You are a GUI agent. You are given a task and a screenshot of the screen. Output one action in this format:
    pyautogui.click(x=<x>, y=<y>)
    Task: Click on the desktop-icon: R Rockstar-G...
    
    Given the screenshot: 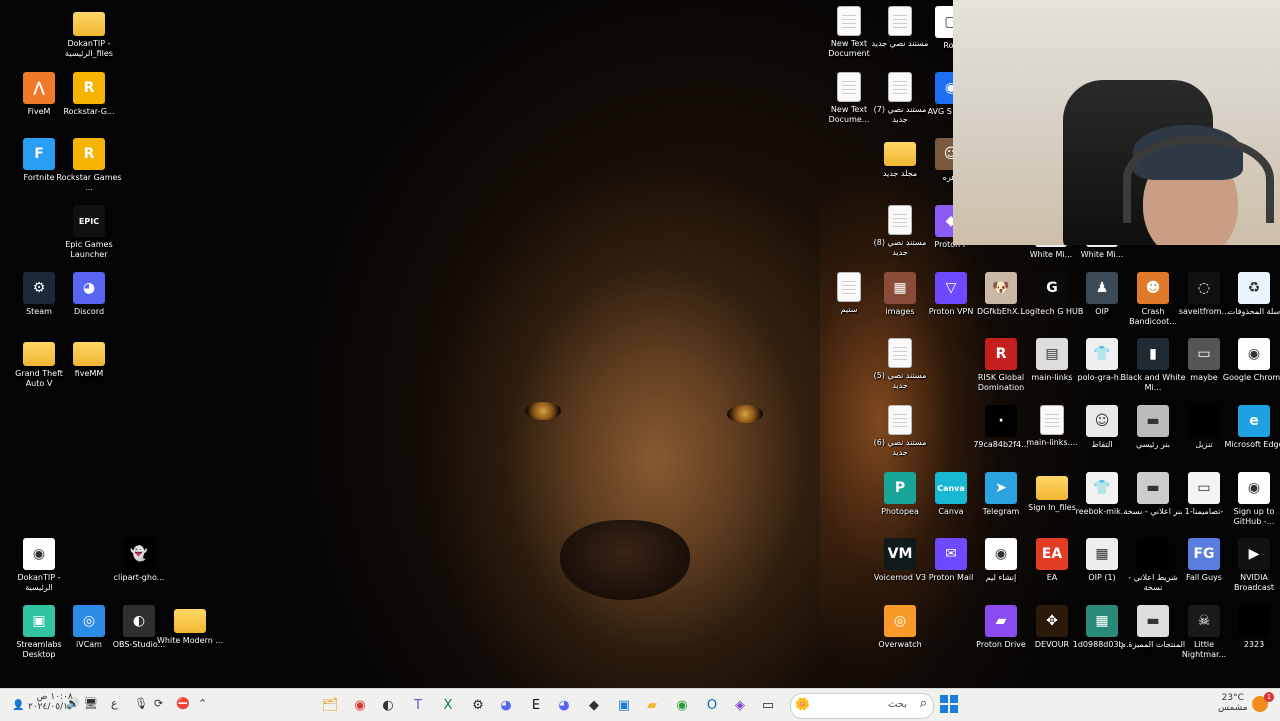 What is the action you would take?
    pyautogui.click(x=89, y=94)
    